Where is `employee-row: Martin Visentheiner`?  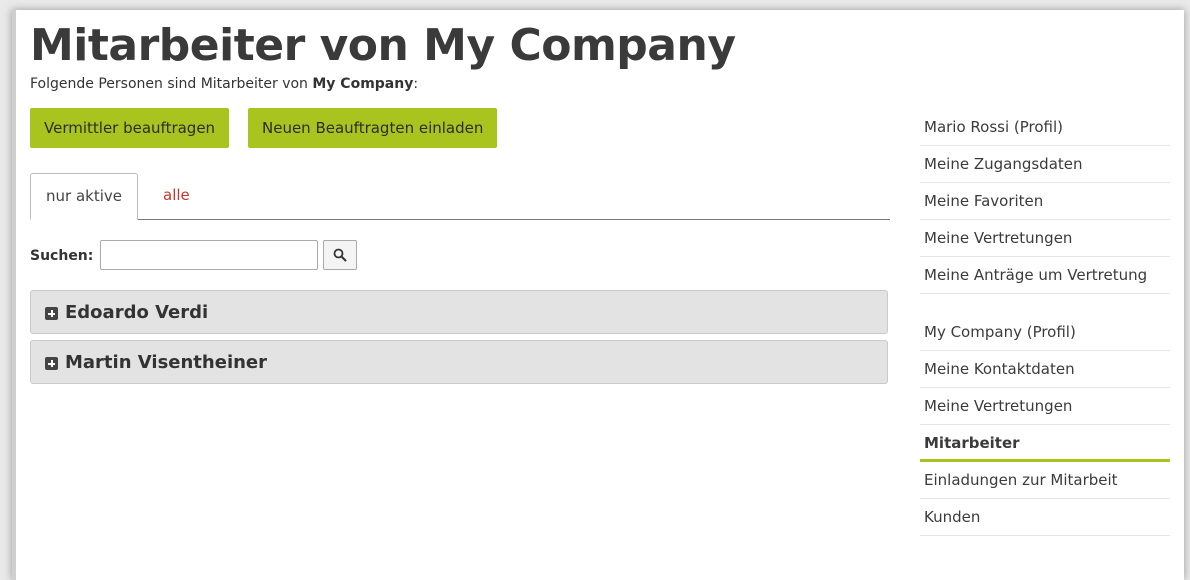 employee-row: Martin Visentheiner is located at coordinates (459, 362).